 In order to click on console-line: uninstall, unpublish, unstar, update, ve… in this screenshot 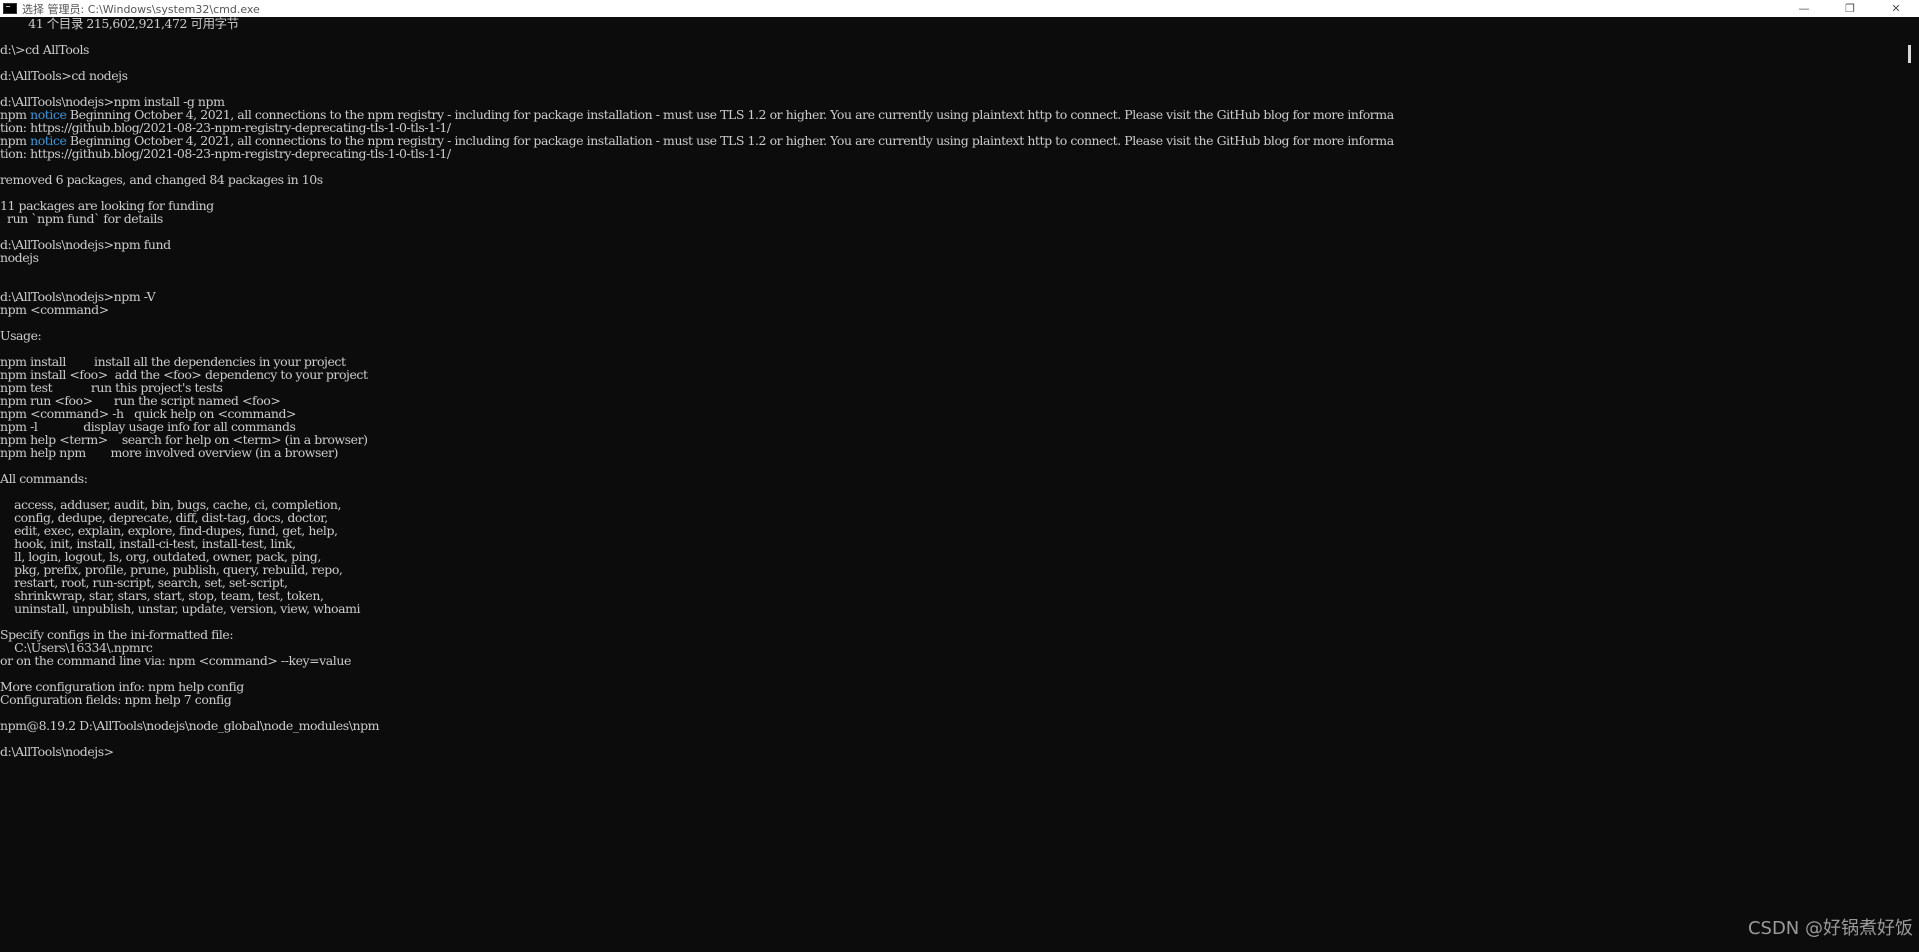, I will do `click(180, 608)`.